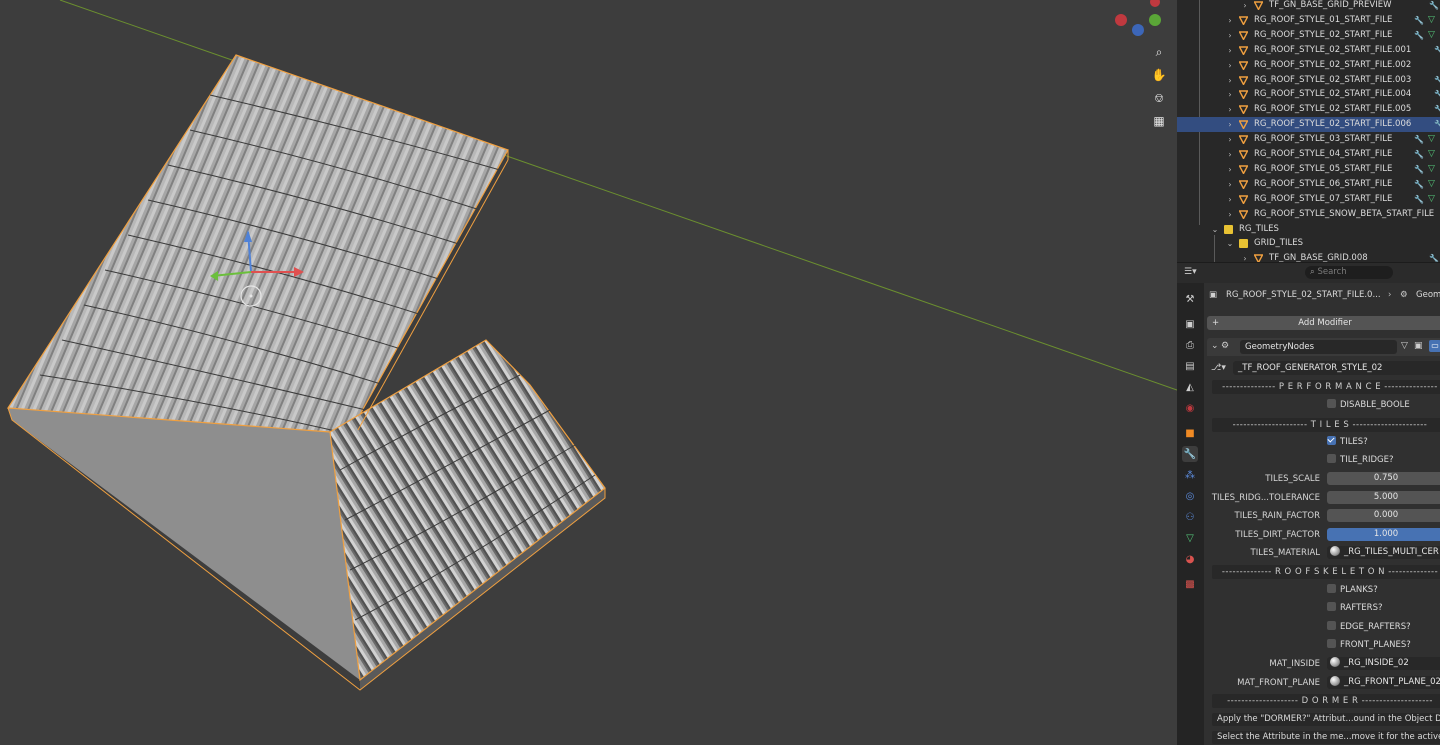  Describe the element at coordinates (1383, 534) in the screenshot. I see `tiles-dirt-field: 1.000` at that location.